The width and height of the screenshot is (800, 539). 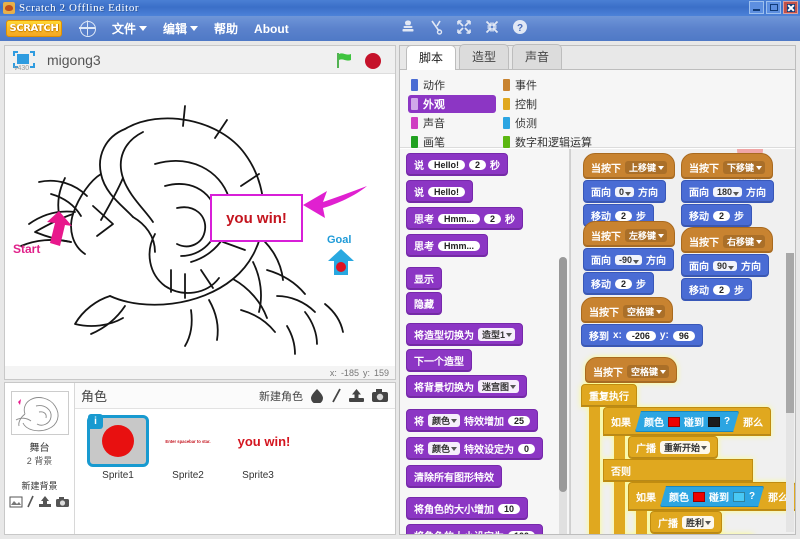 What do you see at coordinates (683, 335) in the screenshot?
I see `block-input-y: 96` at bounding box center [683, 335].